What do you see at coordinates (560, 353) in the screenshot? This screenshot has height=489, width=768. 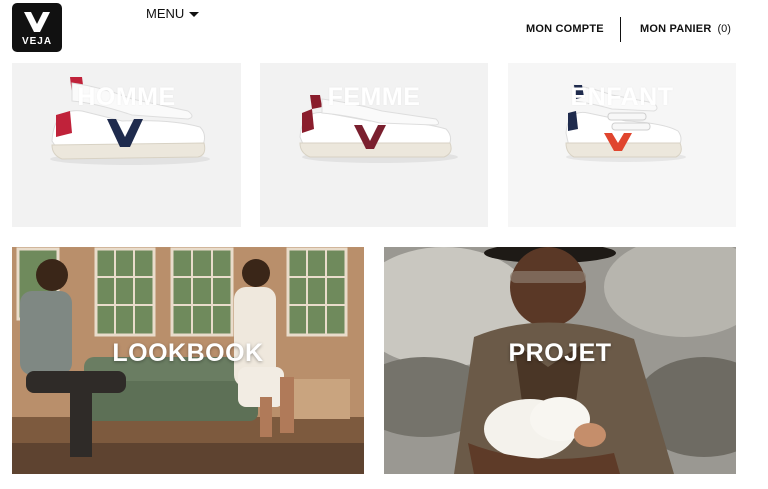 I see `feature-title: PROJET` at bounding box center [560, 353].